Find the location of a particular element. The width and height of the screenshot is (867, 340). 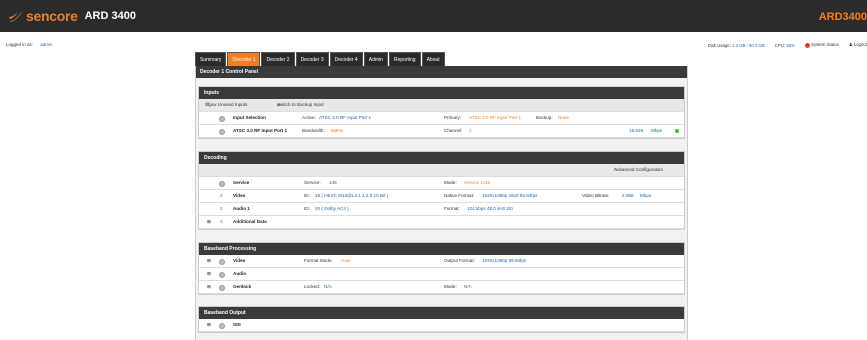

tab-about: About is located at coordinates (433, 59).